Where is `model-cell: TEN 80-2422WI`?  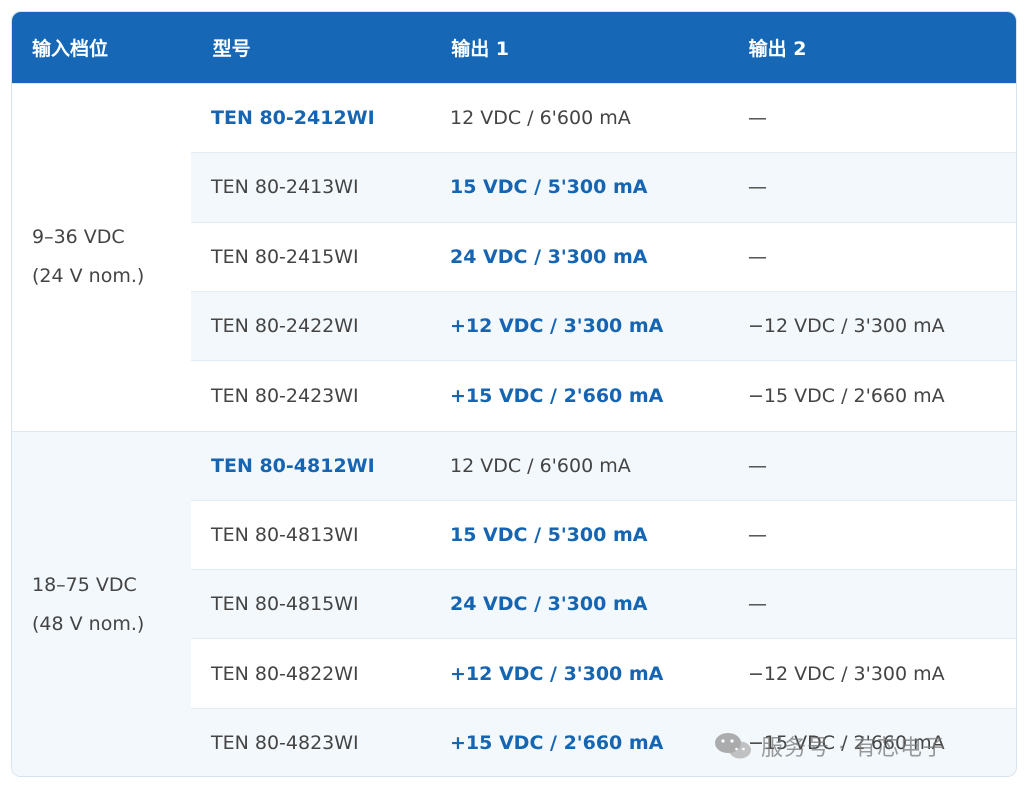 model-cell: TEN 80-2422WI is located at coordinates (285, 326).